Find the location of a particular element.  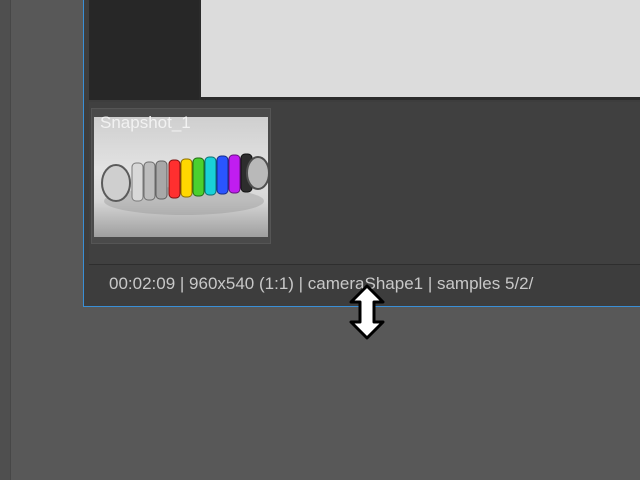

render-view is located at coordinates (419, 50).